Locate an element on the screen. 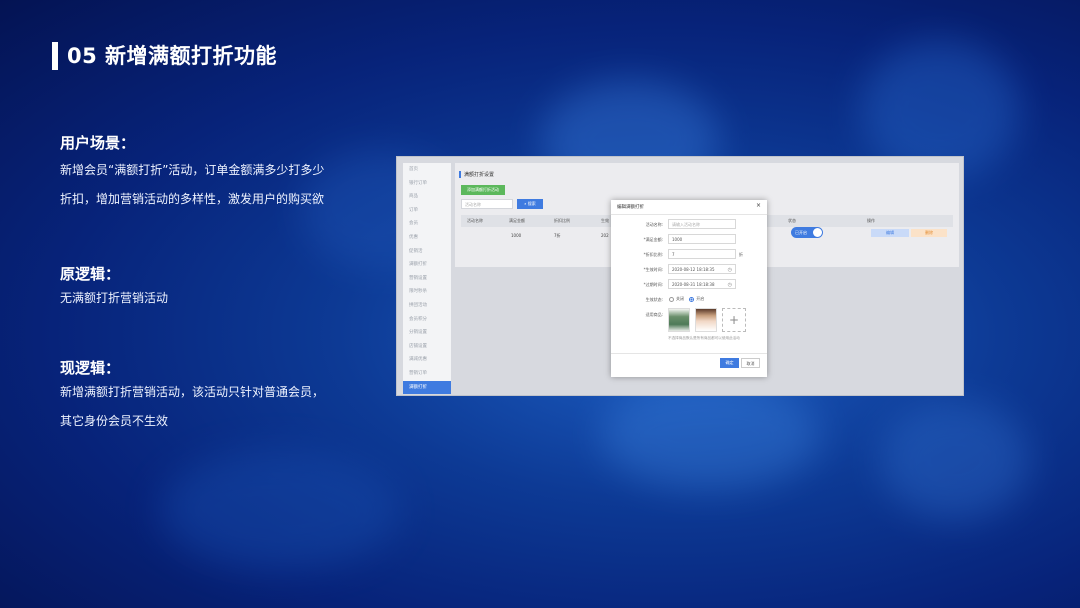 Image resolution: width=1080 pixels, height=608 pixels. search-button: ⌕ 搜索 is located at coordinates (530, 204).